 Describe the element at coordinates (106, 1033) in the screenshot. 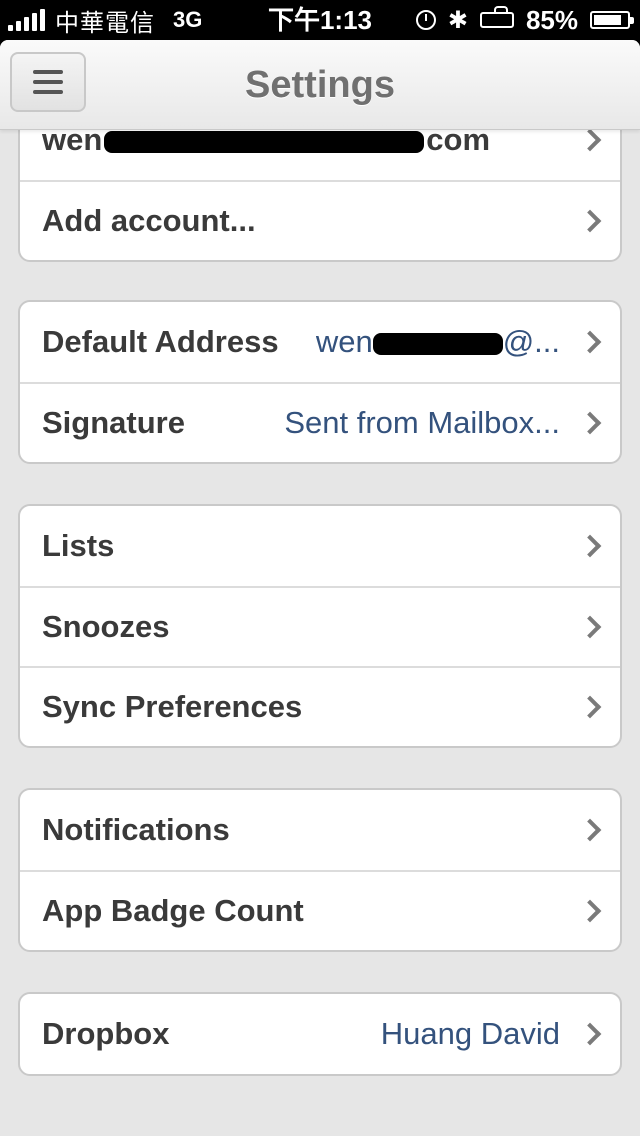

I see `dropbox-label: Dropbox` at that location.